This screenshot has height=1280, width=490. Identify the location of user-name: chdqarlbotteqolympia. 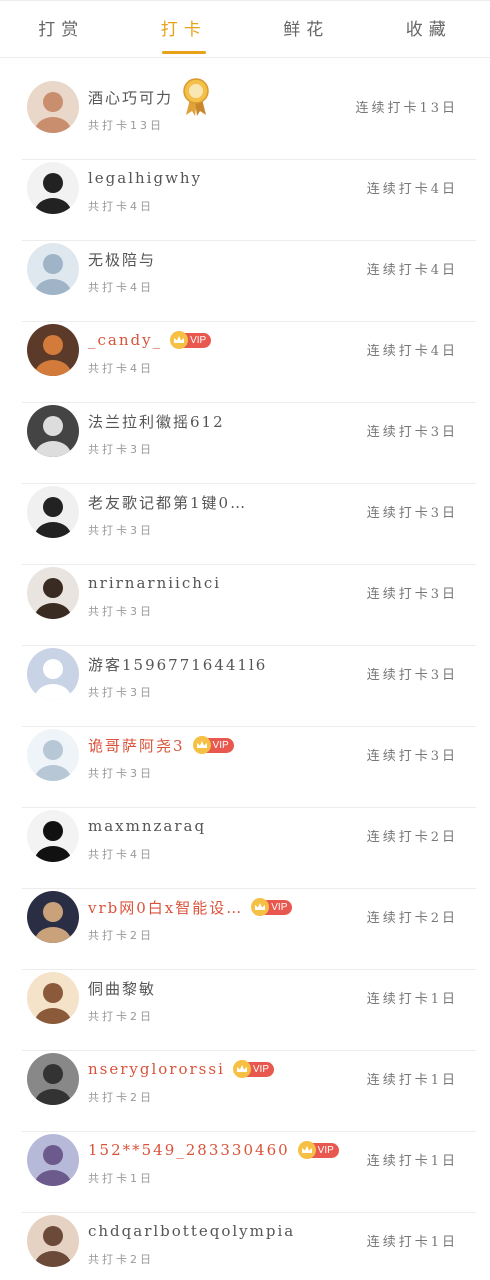
(191, 1231).